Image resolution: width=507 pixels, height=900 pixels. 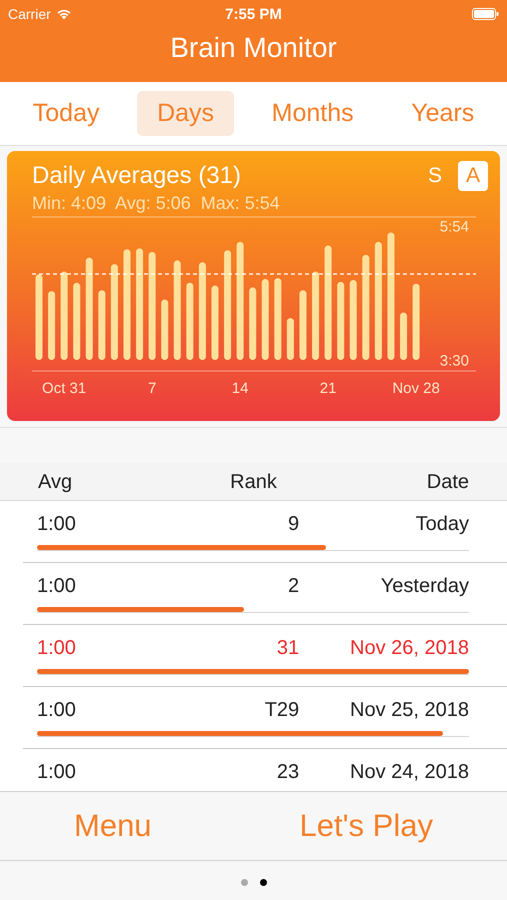 I want to click on chart-title: Daily Averages (31), so click(x=136, y=176).